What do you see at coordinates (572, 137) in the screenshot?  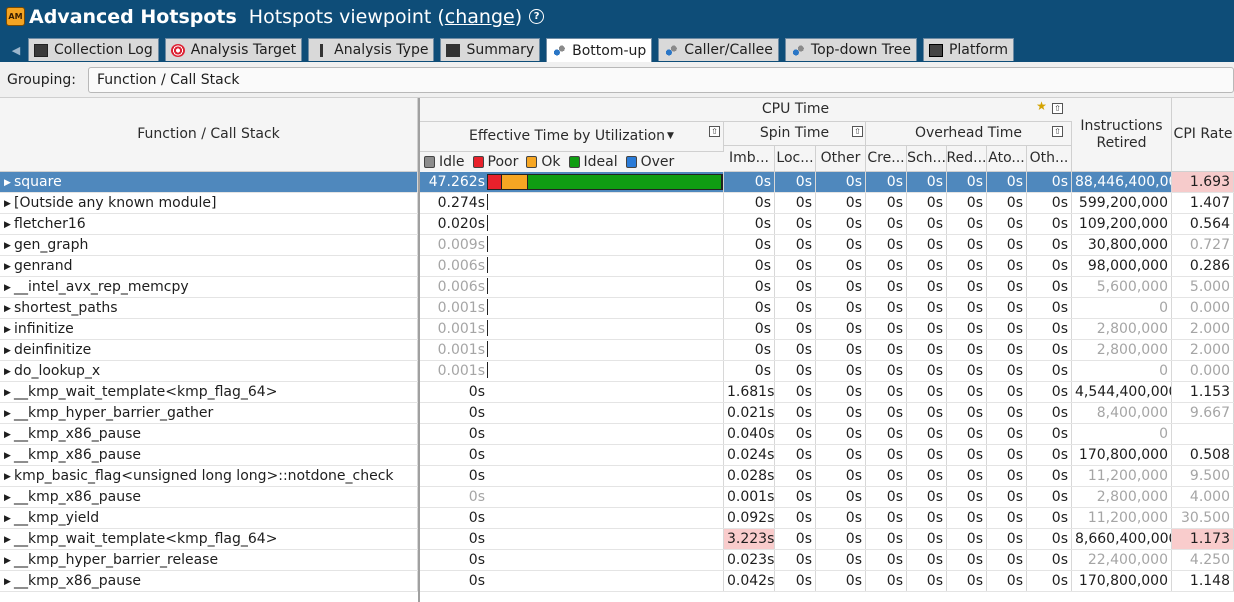 I see `column-effective-time: Effective Time by Utilization ▼` at bounding box center [572, 137].